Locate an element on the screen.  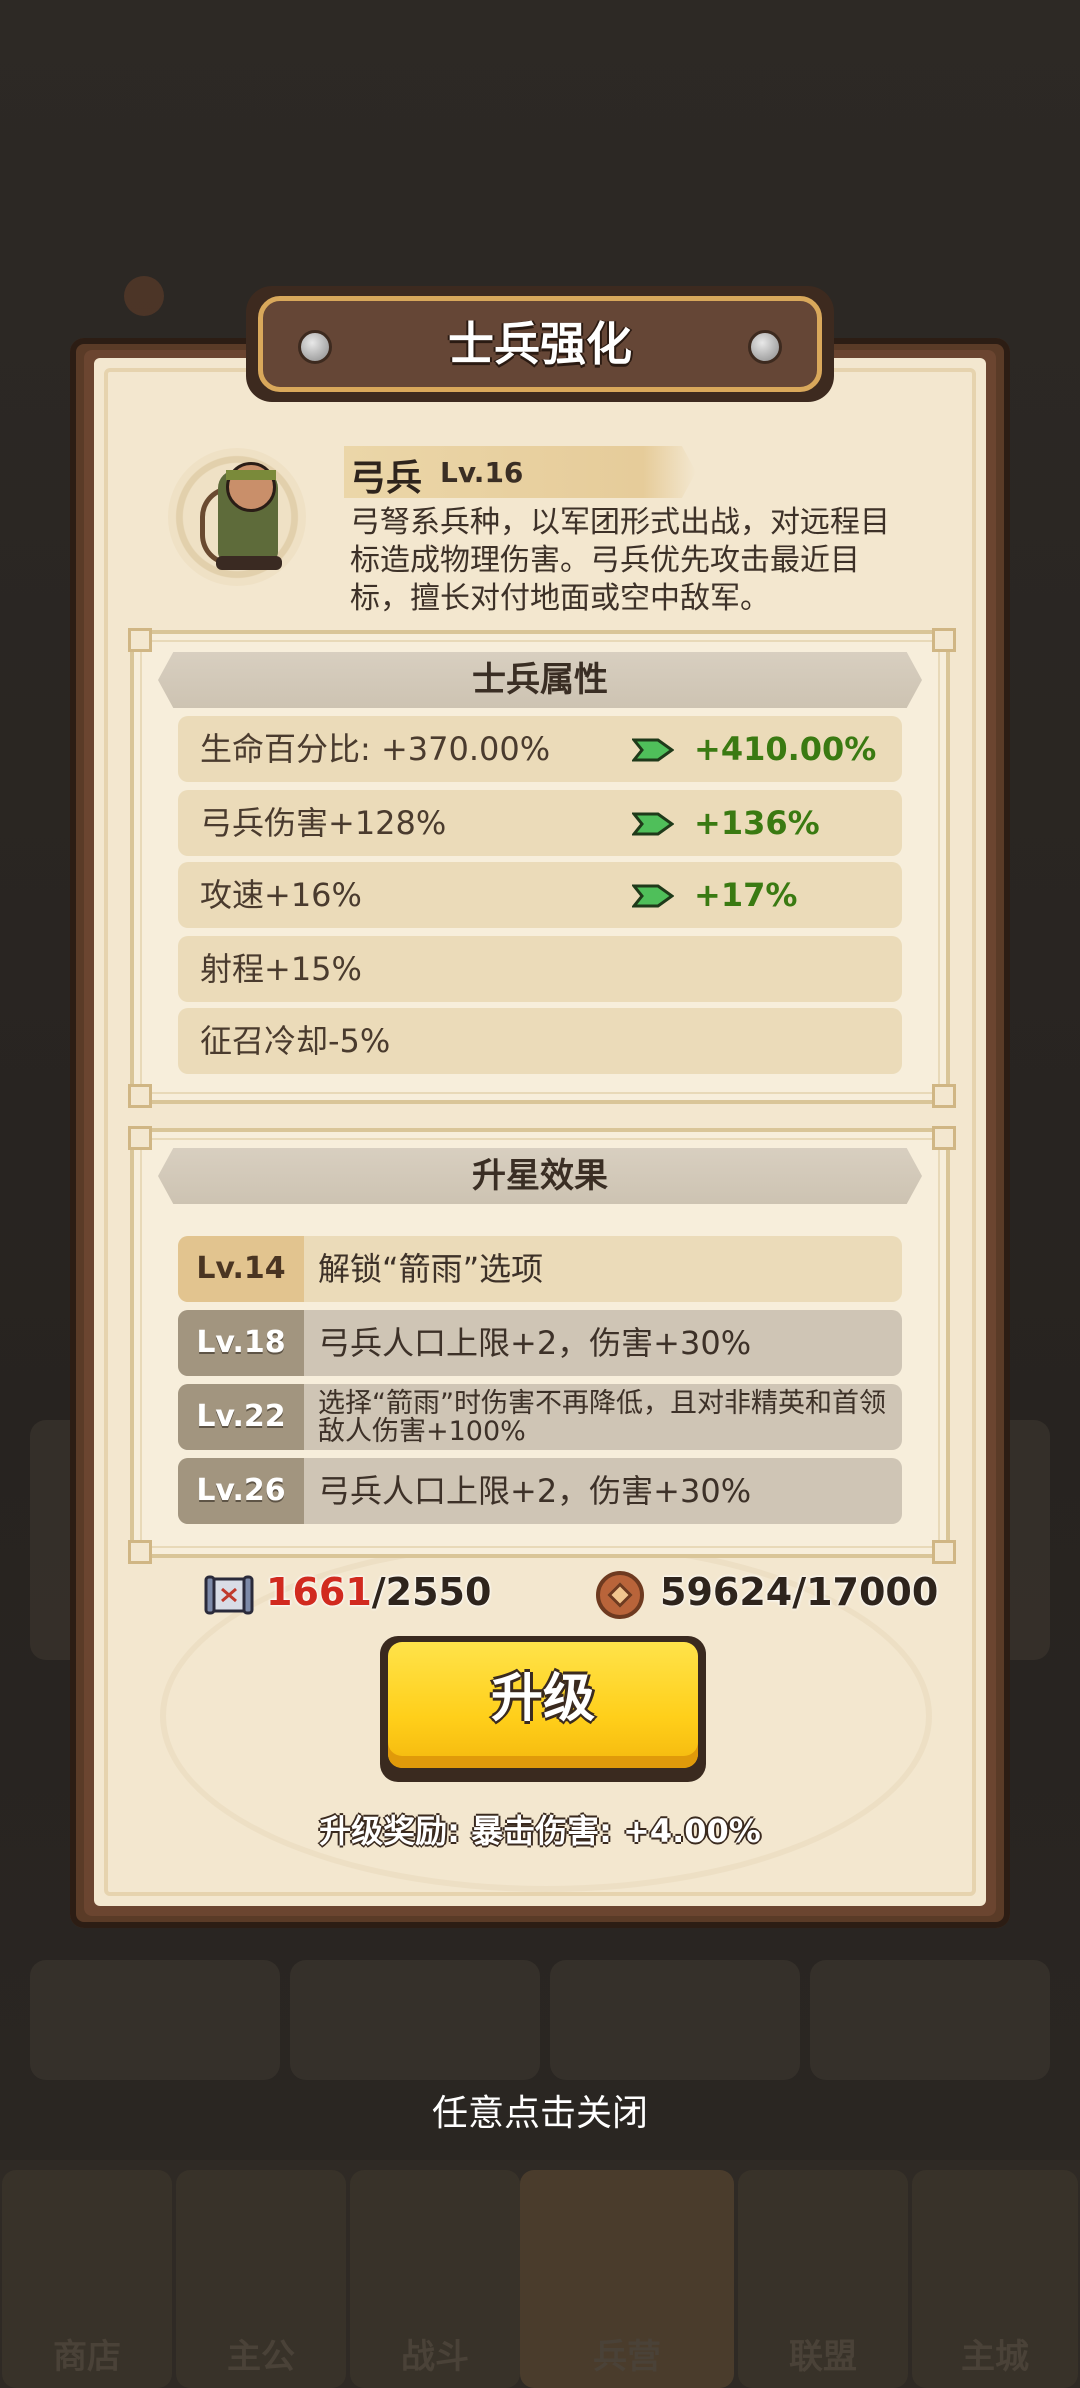
attribute-row: 生命百分比: +370.00% +410.00% is located at coordinates (540, 749).